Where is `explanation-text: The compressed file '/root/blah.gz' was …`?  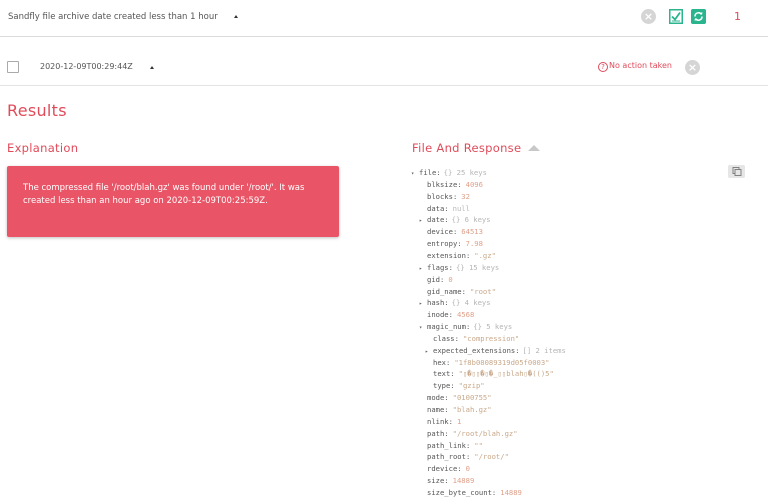
explanation-text: The compressed file '/root/blah.gz' was … is located at coordinates (164, 194).